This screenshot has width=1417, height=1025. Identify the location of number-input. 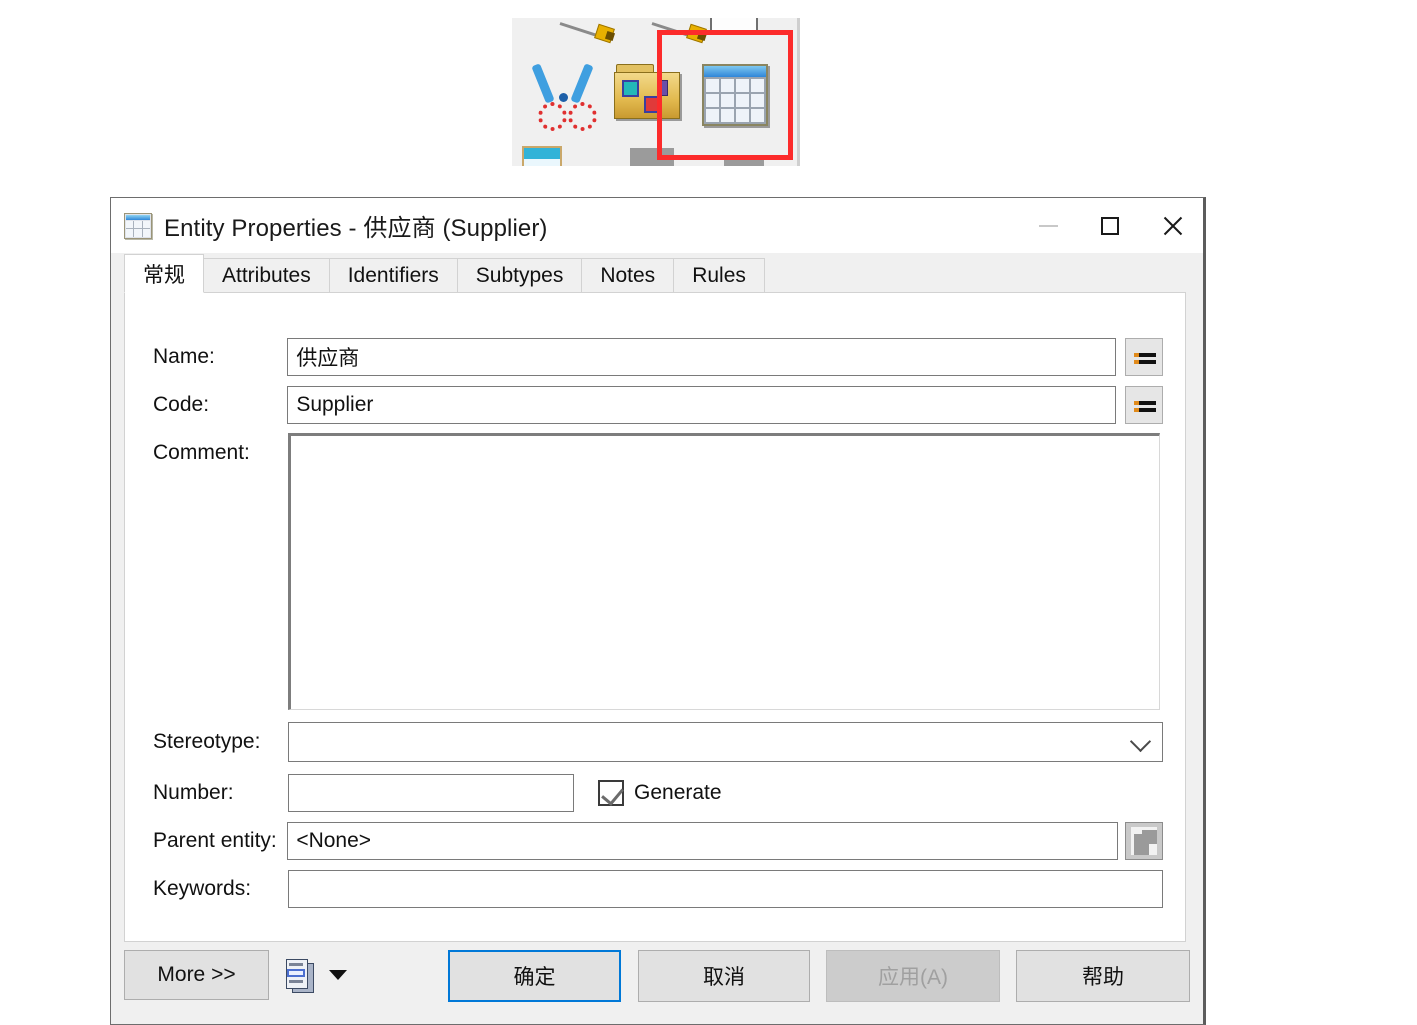
(431, 793).